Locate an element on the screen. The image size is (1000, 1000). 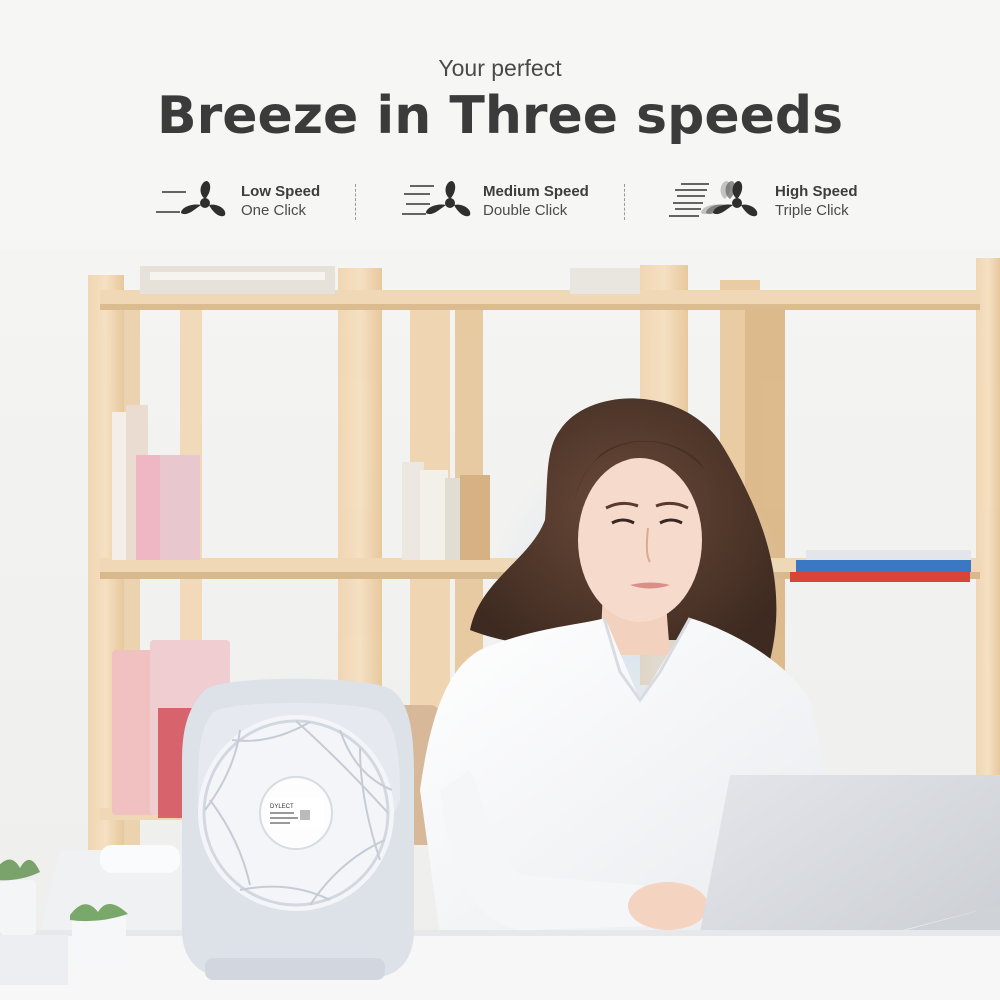
fan-brand-label: DYLECT is located at coordinates (282, 807).